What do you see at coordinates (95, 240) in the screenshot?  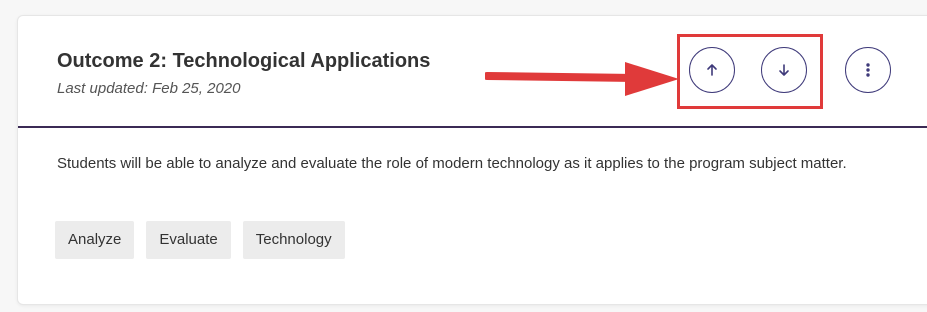 I see `tag-analyze: Analyze` at bounding box center [95, 240].